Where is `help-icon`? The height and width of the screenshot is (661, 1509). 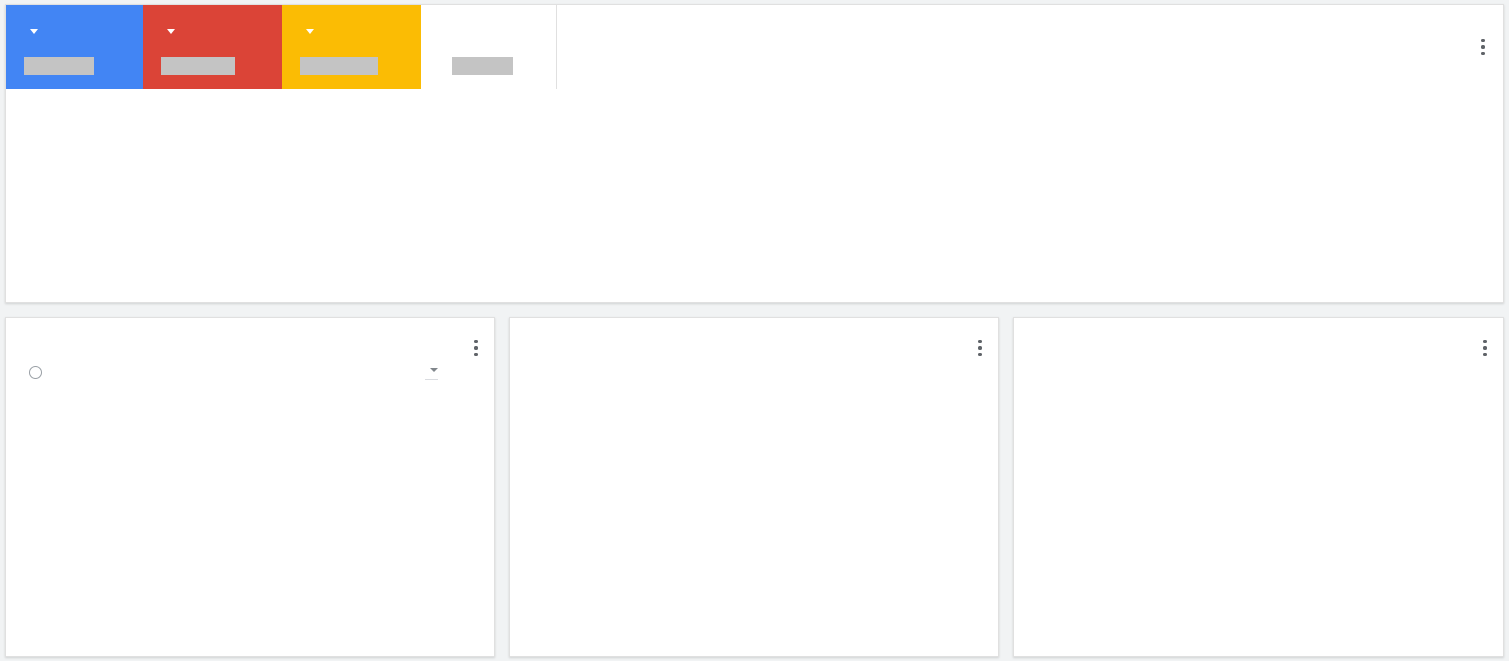 help-icon is located at coordinates (35, 372).